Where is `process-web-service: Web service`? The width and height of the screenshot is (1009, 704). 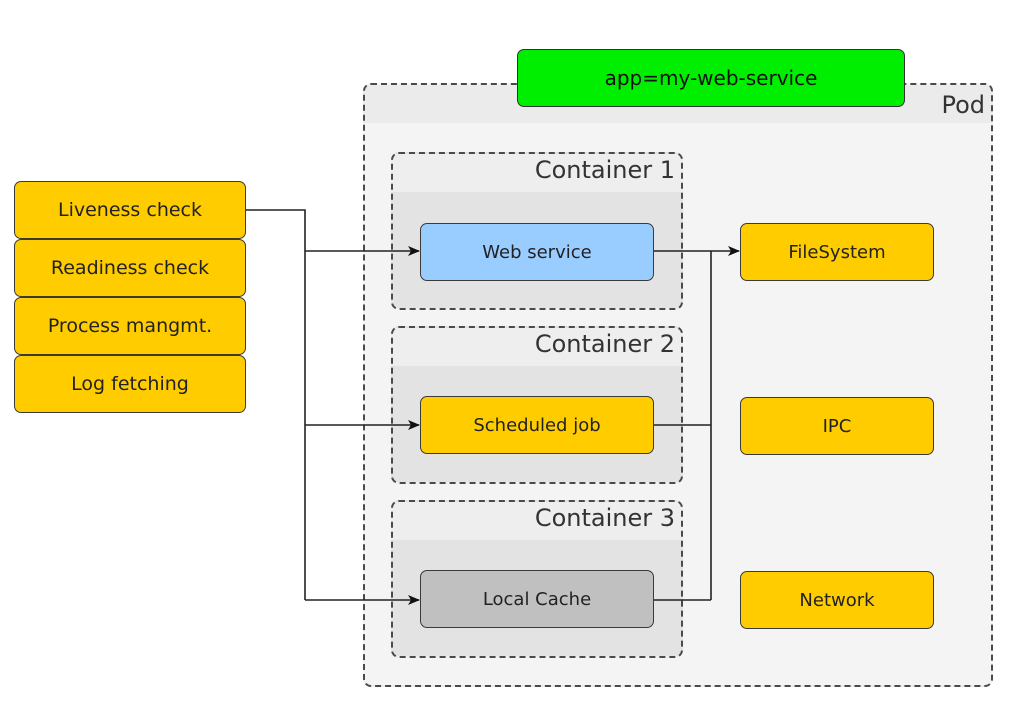
process-web-service: Web service is located at coordinates (537, 252).